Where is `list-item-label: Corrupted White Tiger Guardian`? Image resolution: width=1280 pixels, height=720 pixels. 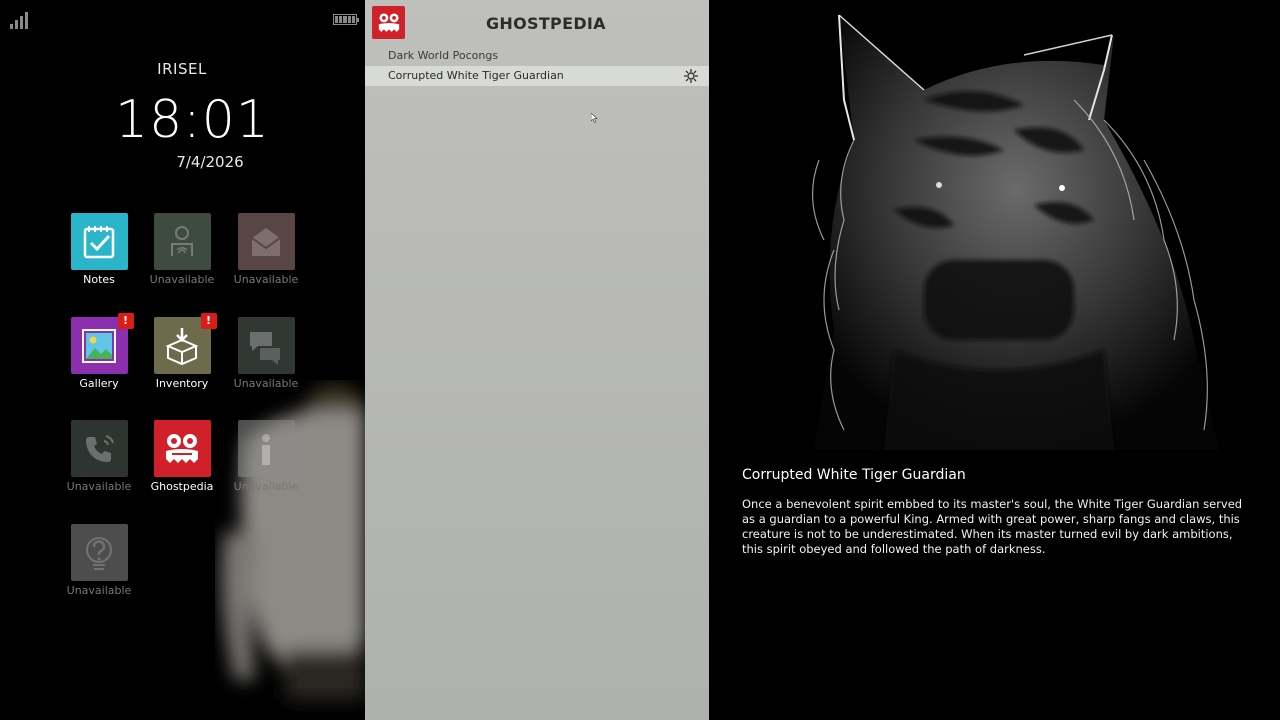 list-item-label: Corrupted White Tiger Guardian is located at coordinates (476, 75).